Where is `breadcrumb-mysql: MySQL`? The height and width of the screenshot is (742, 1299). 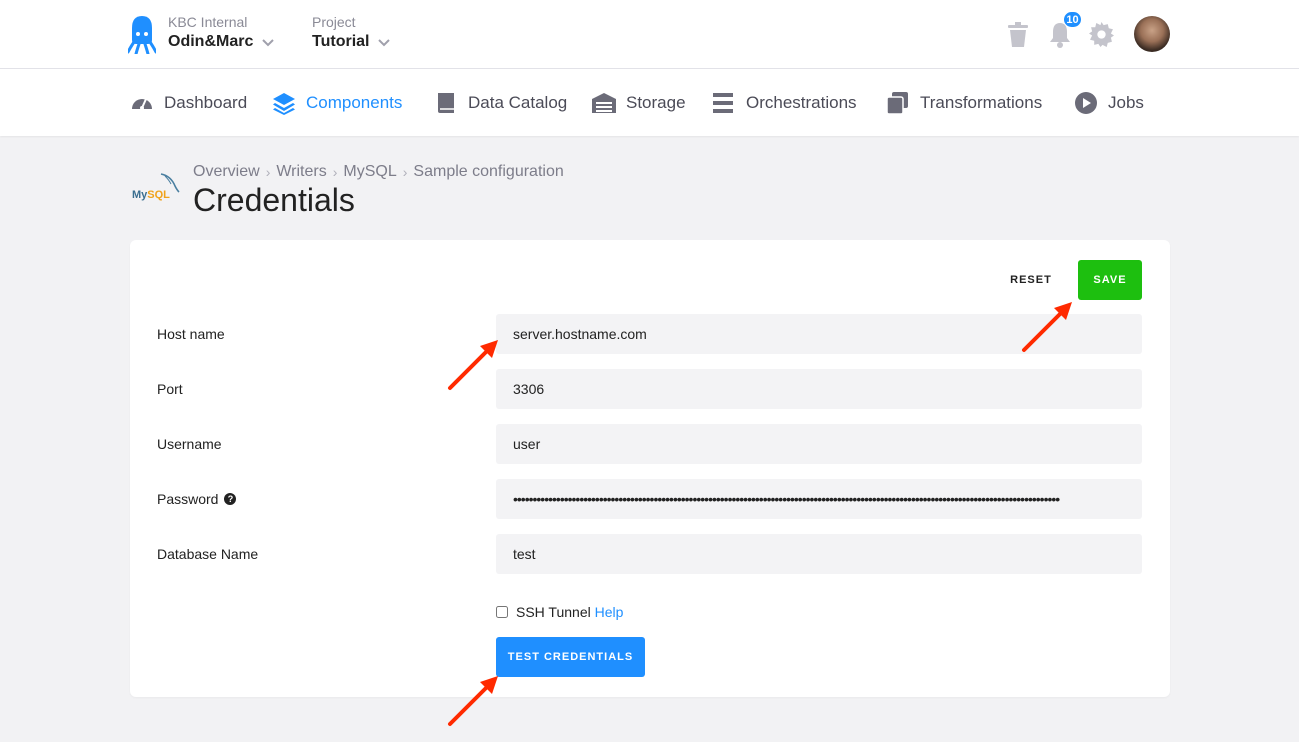 breadcrumb-mysql: MySQL is located at coordinates (369, 172).